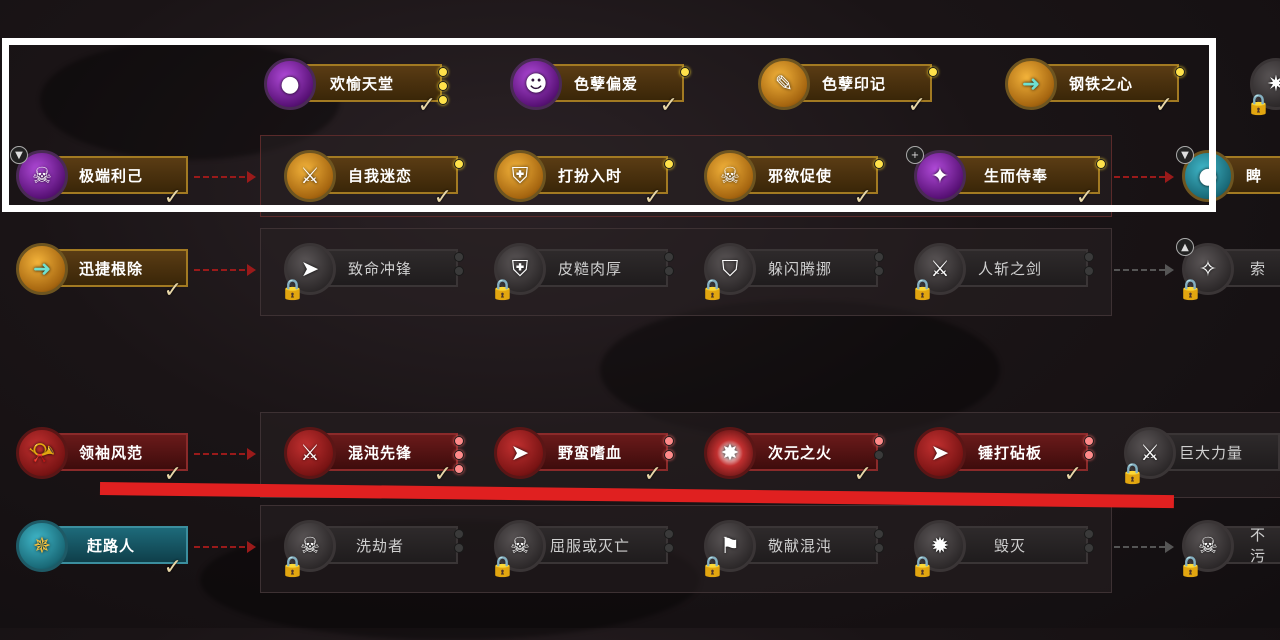  I want to click on skill-node-locked: ✹ 毁灭 🔒, so click(1002, 549).